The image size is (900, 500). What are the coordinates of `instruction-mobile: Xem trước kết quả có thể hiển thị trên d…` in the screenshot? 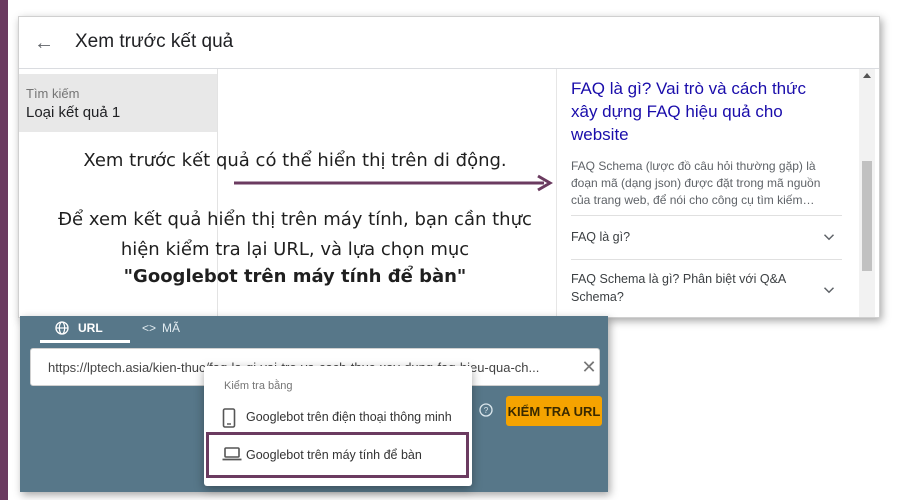 It's located at (295, 160).